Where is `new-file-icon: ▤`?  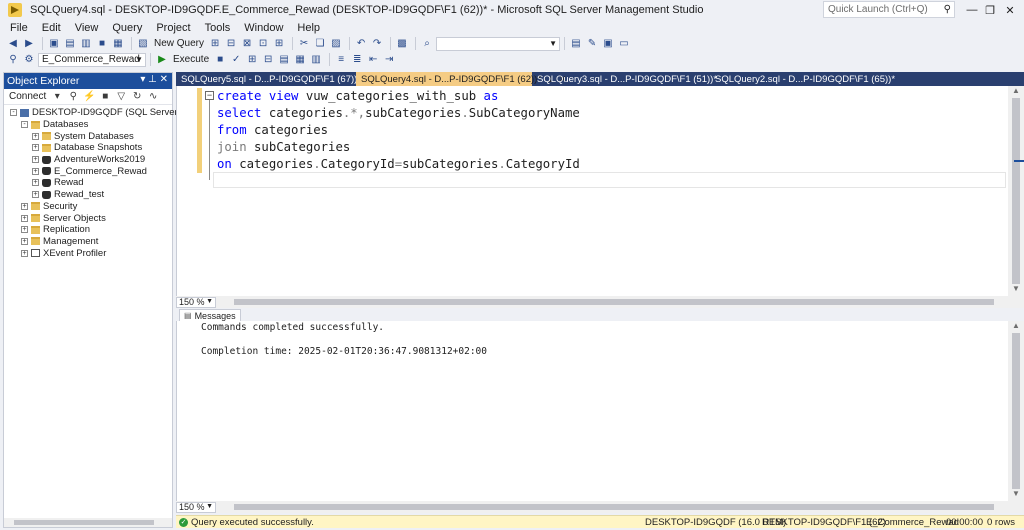
new-file-icon: ▤ is located at coordinates (70, 44).